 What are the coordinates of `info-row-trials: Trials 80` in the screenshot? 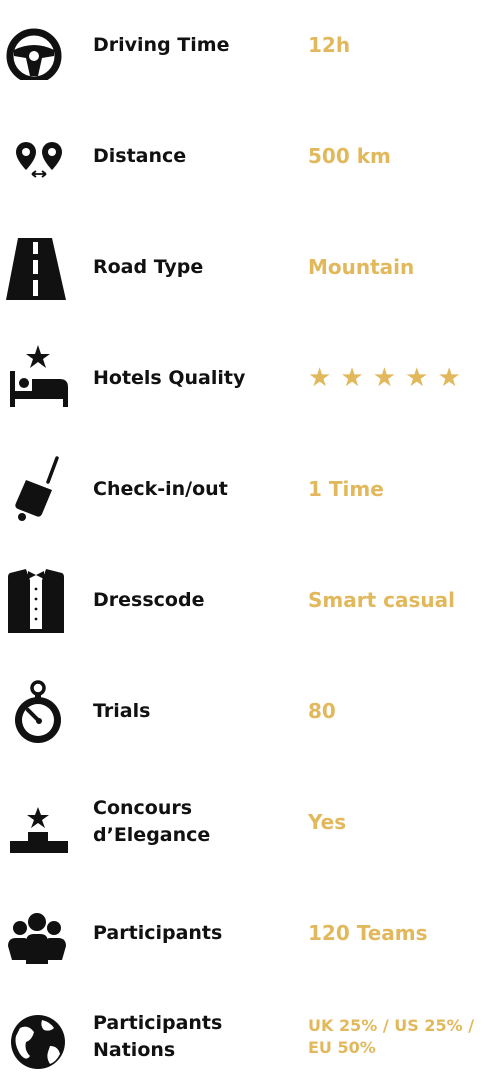 It's located at (248, 711).